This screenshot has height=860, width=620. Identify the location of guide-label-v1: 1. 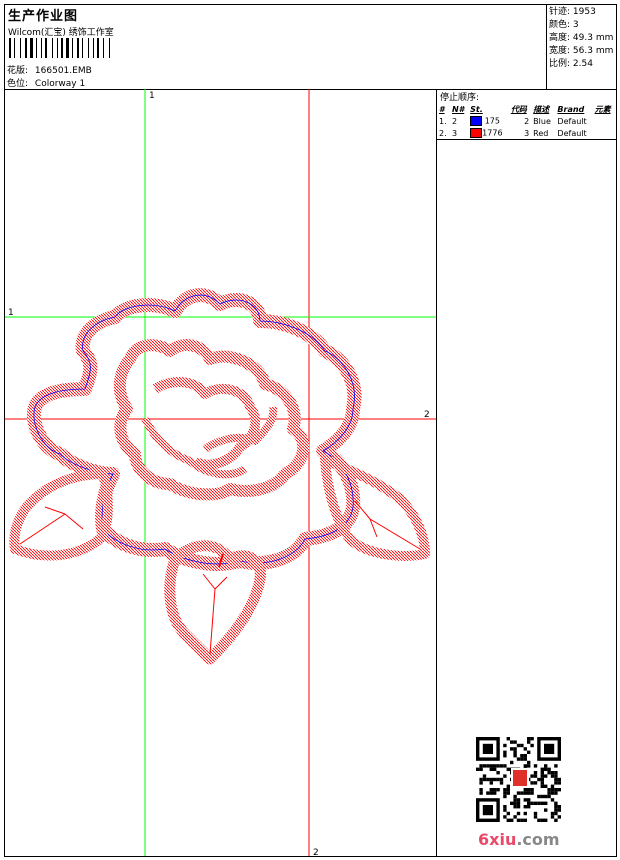
(152, 96).